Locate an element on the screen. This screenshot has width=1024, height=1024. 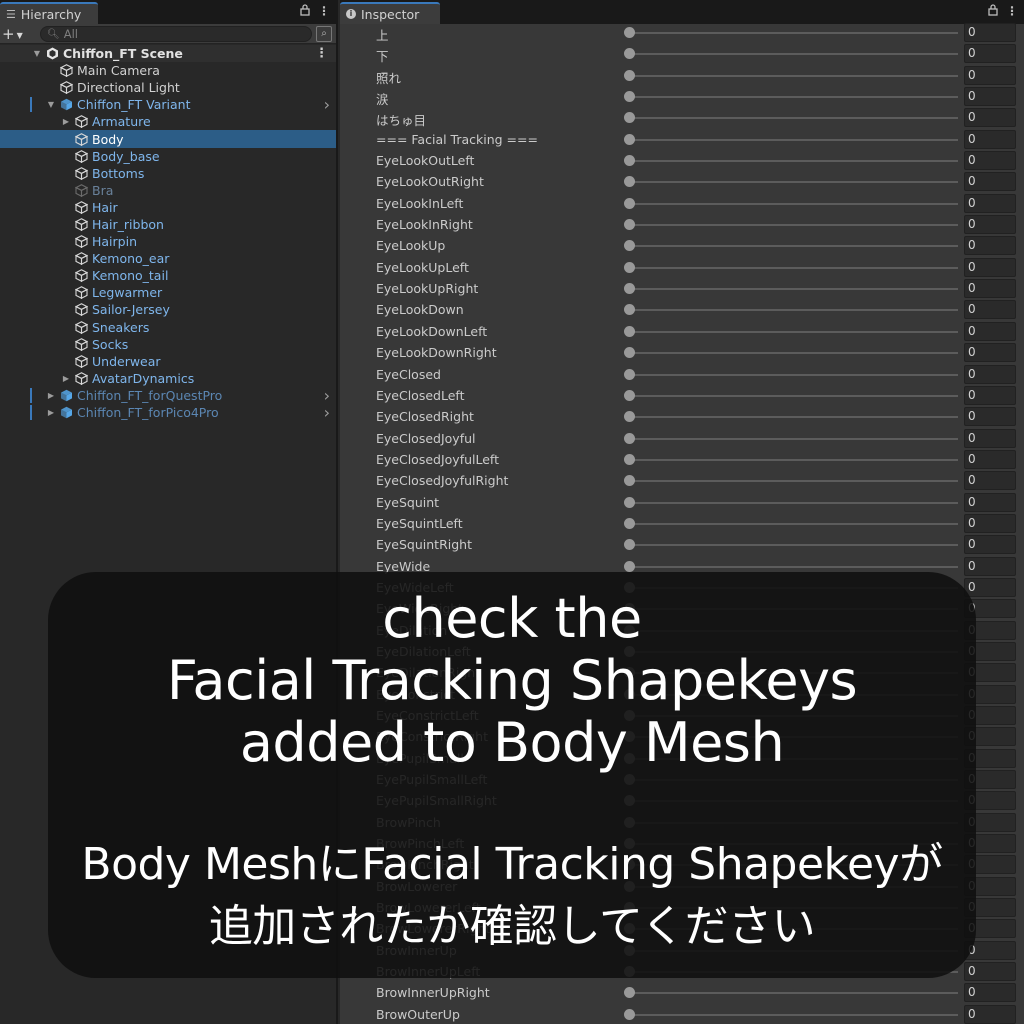
tab-hierarchy: ☰ Hierarchy is located at coordinates (49, 13).